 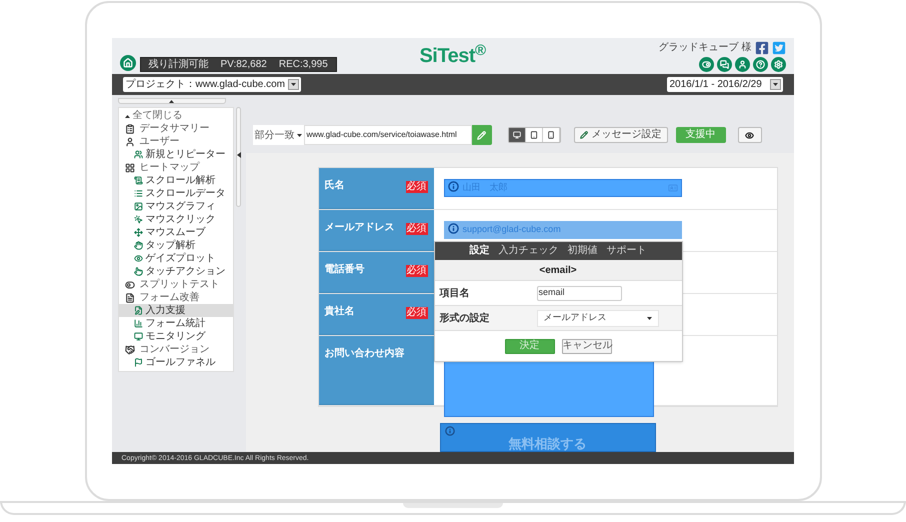 I want to click on project-select: プロジェクト：www.glad-cube.com, so click(x=211, y=84).